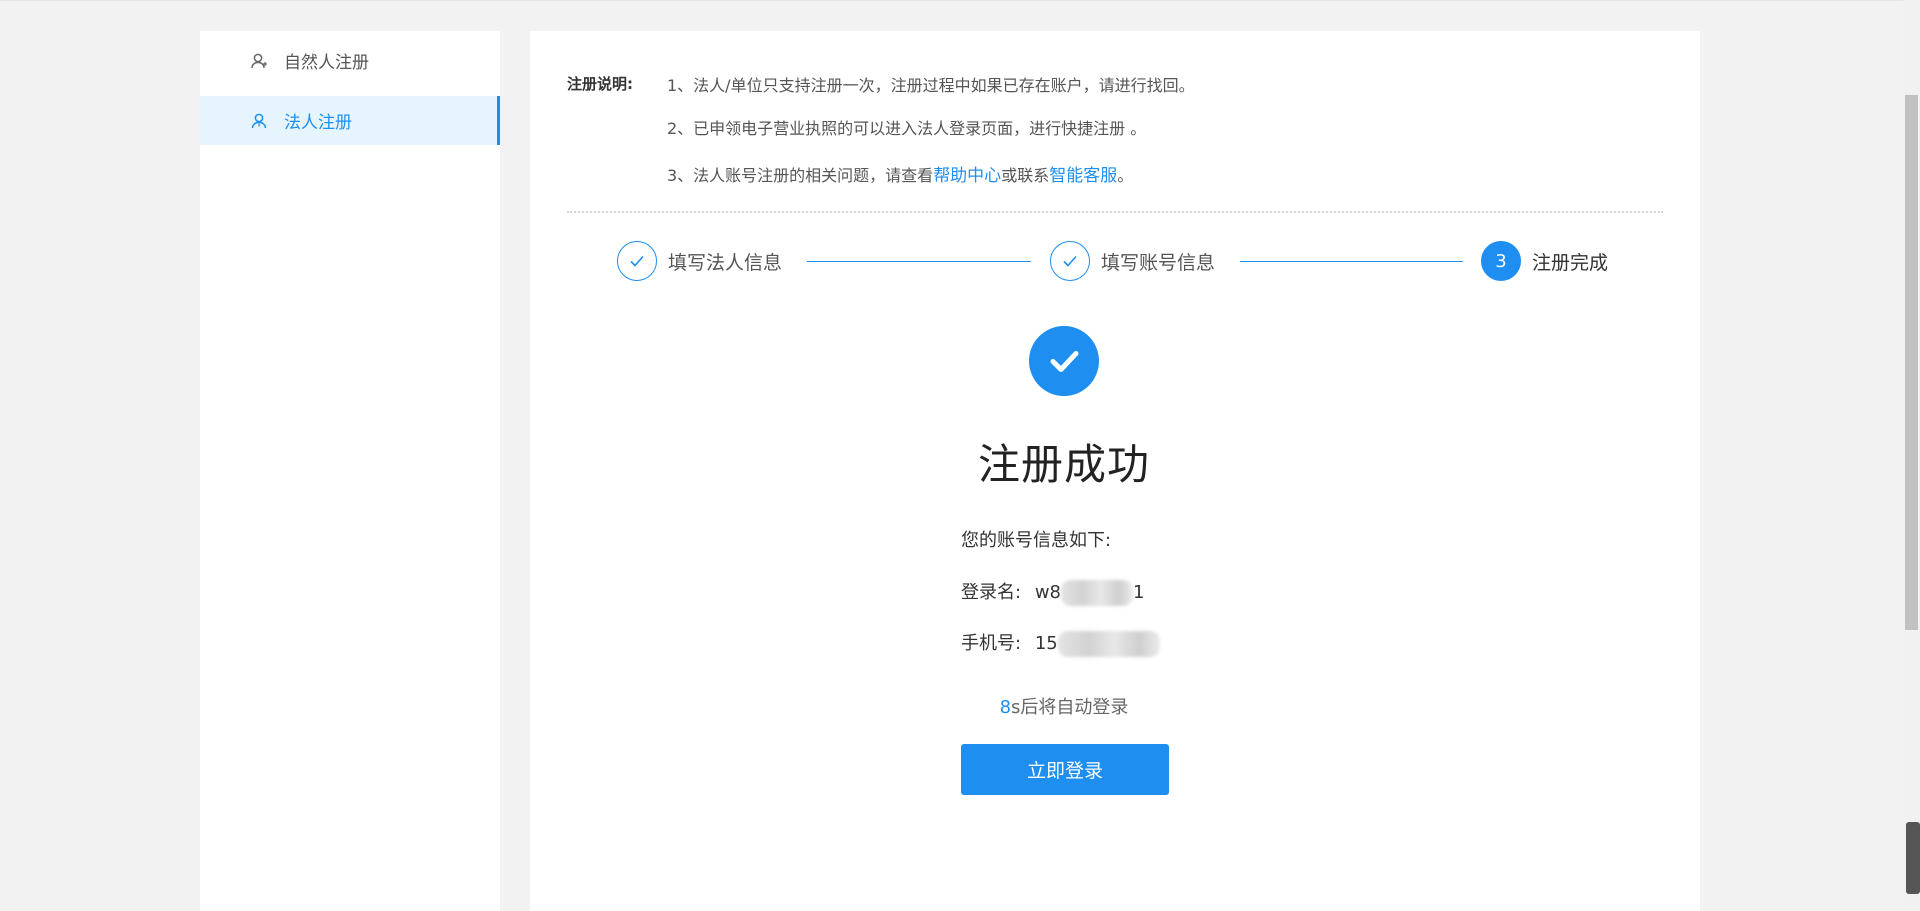  What do you see at coordinates (1063, 464) in the screenshot?
I see `success-title: 注册成功` at bounding box center [1063, 464].